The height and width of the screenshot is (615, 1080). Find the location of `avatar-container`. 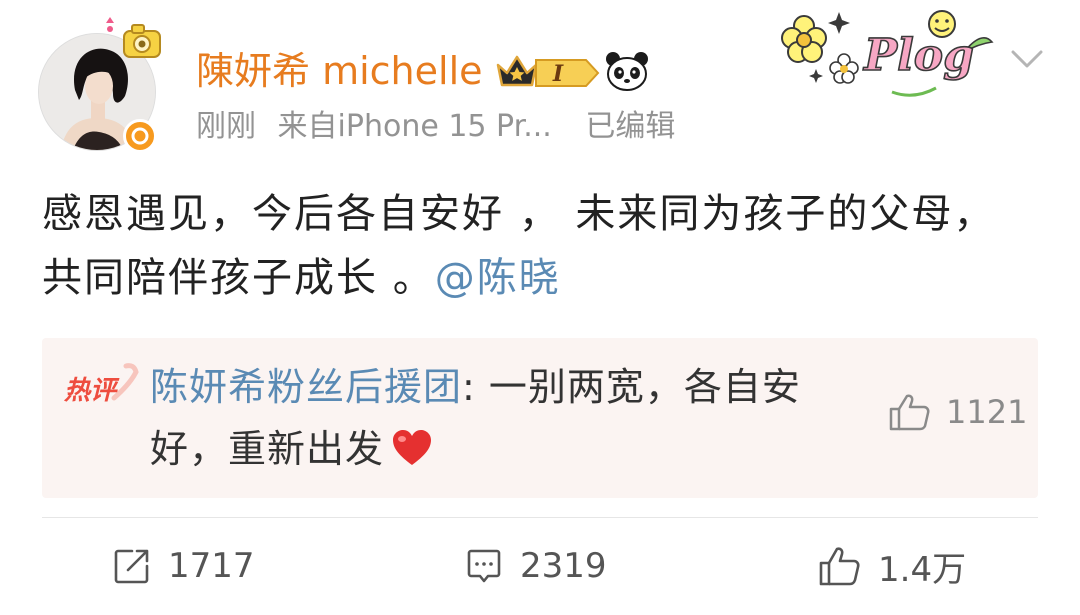

avatar-container is located at coordinates (99, 85).